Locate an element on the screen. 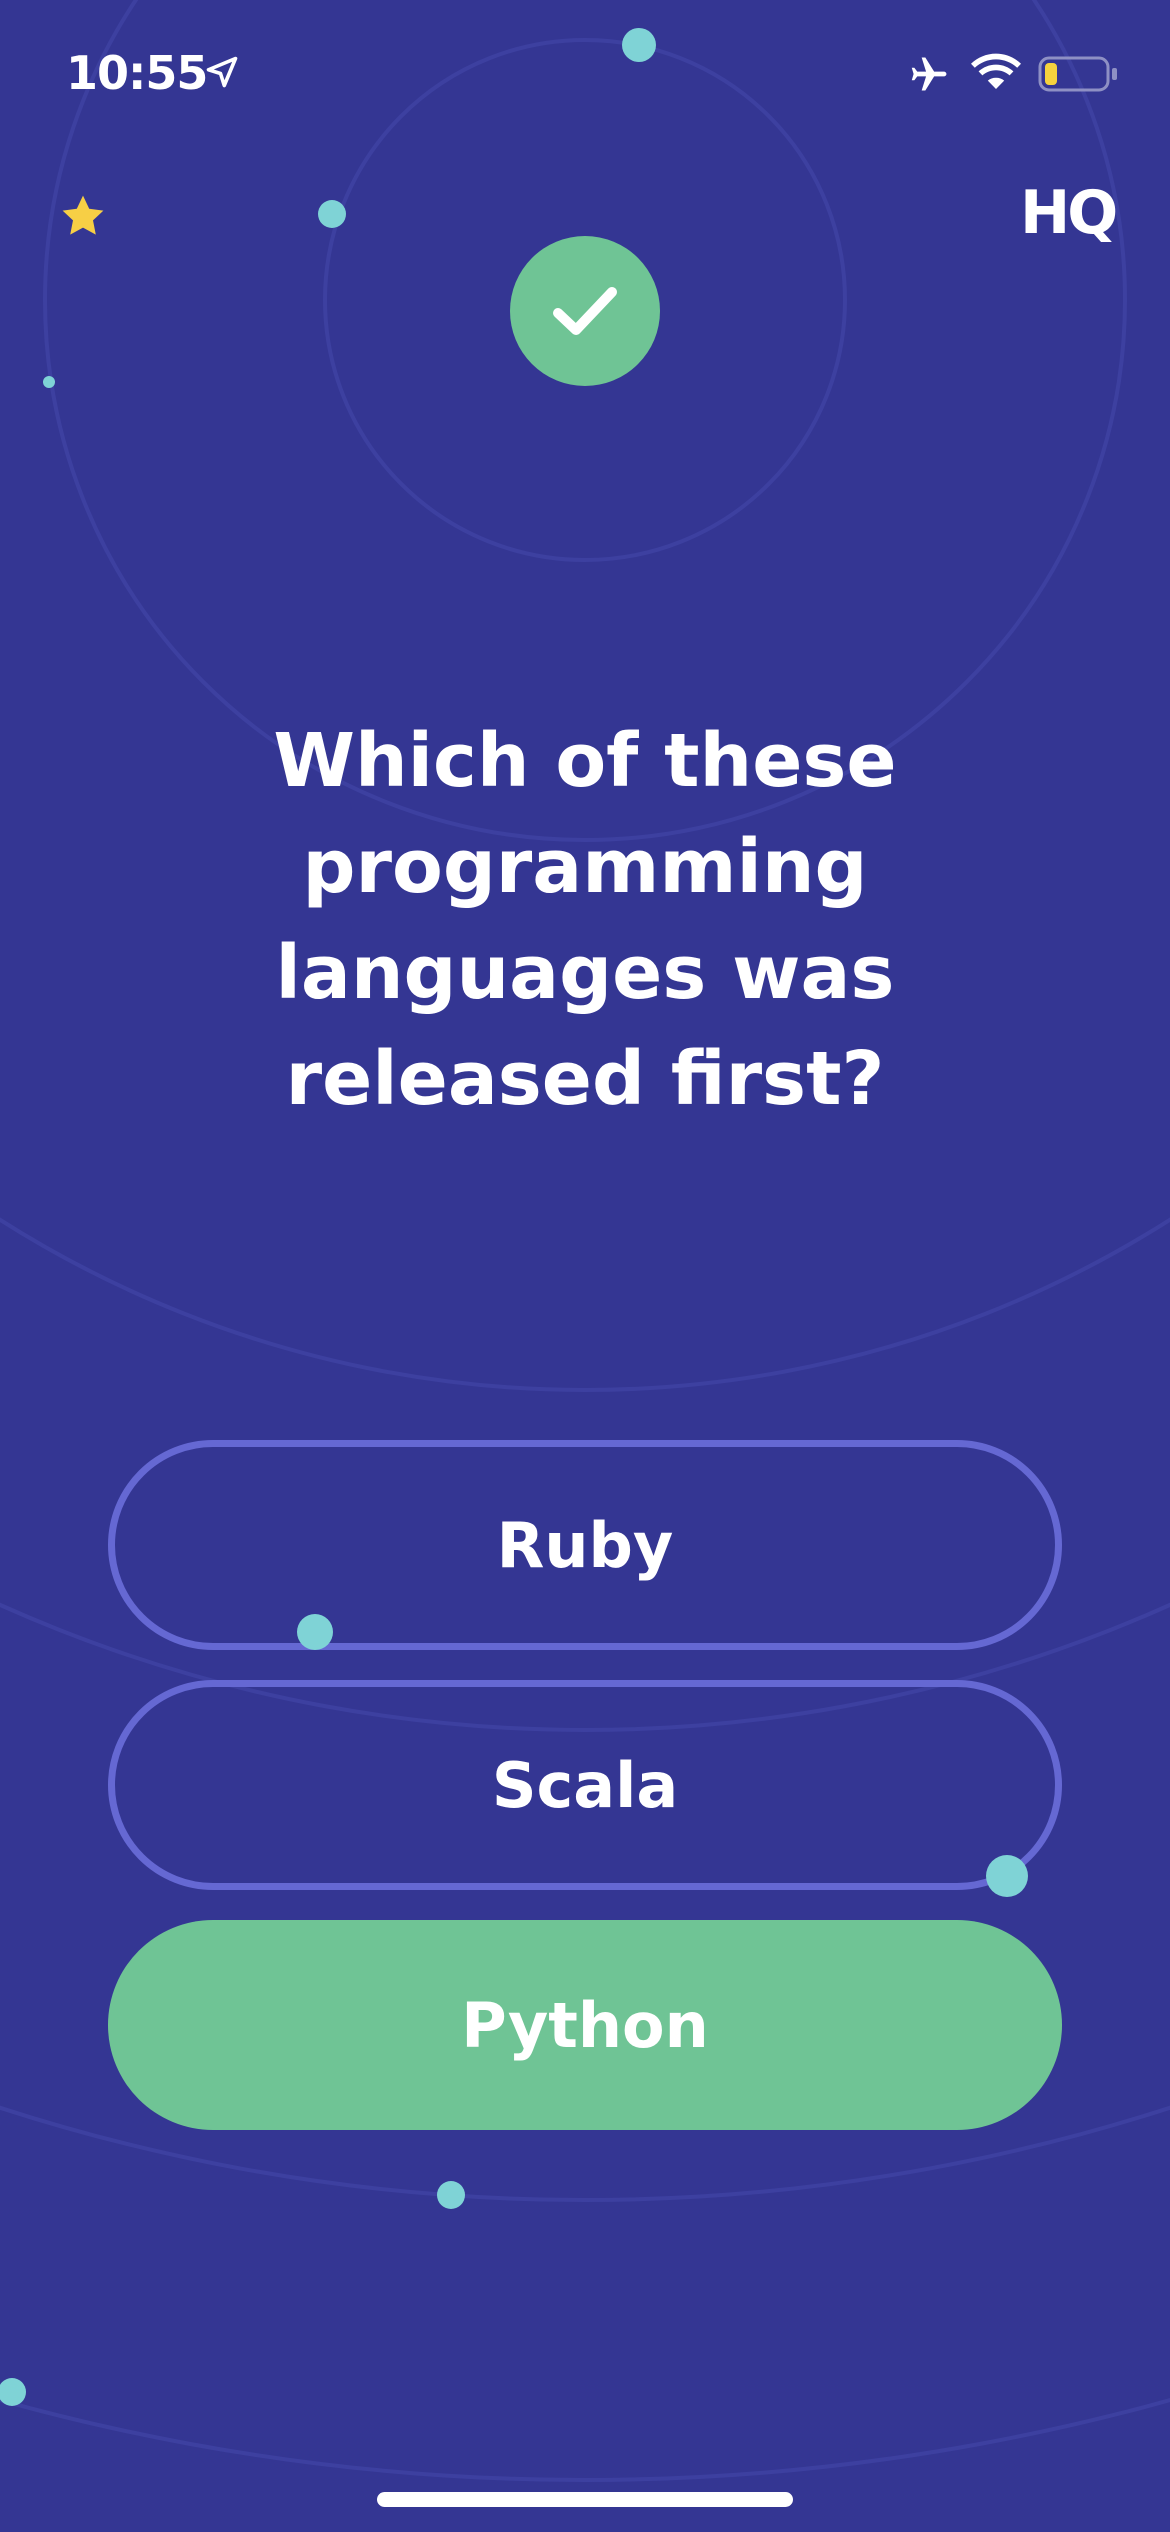 Image resolution: width=1170 pixels, height=2532 pixels. hq-logo: HQ is located at coordinates (1069, 213).